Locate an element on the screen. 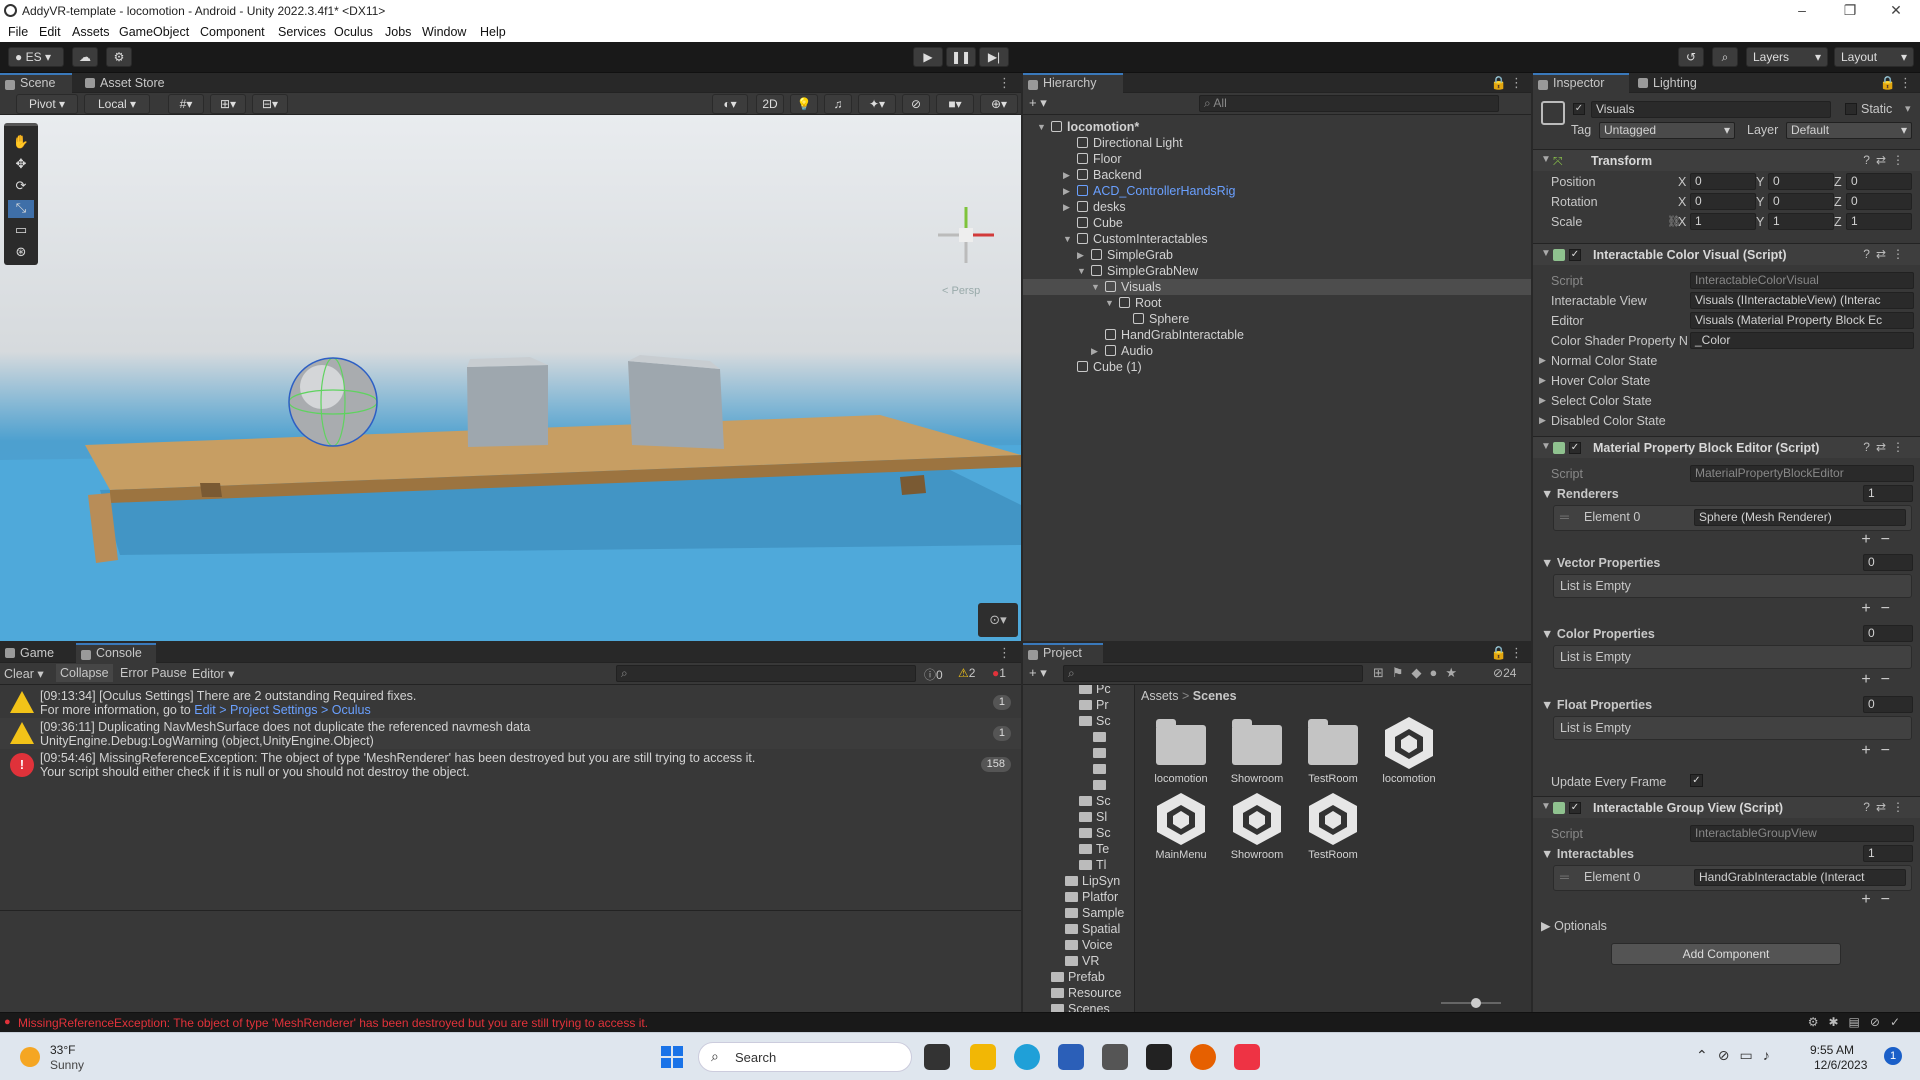  transform-rotation-z: 0 is located at coordinates (1879, 201).